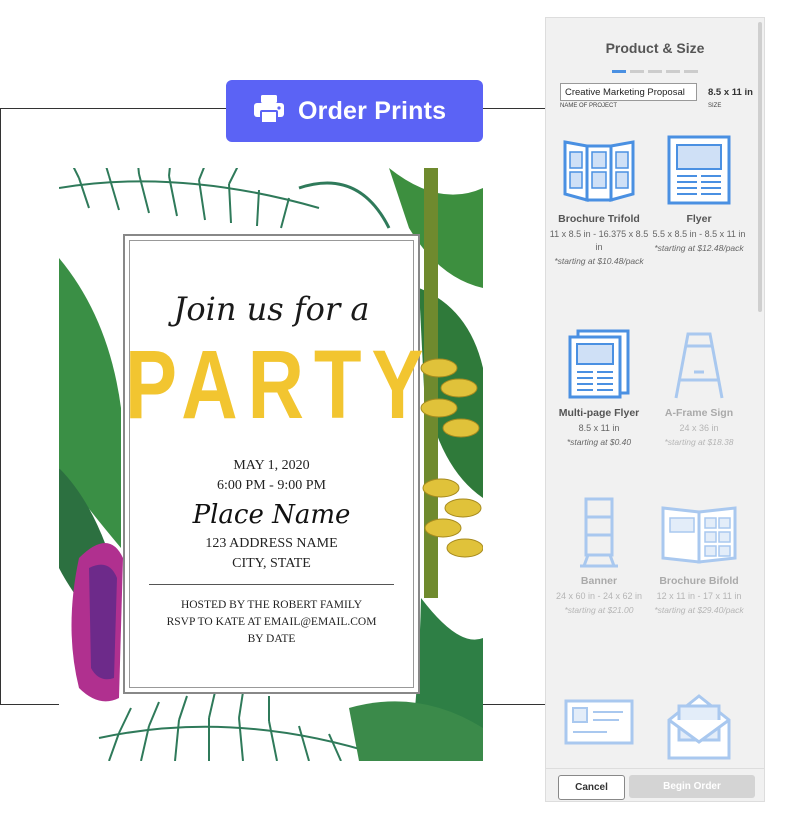 The height and width of the screenshot is (820, 800). I want to click on flyer-icon, so click(699, 170).